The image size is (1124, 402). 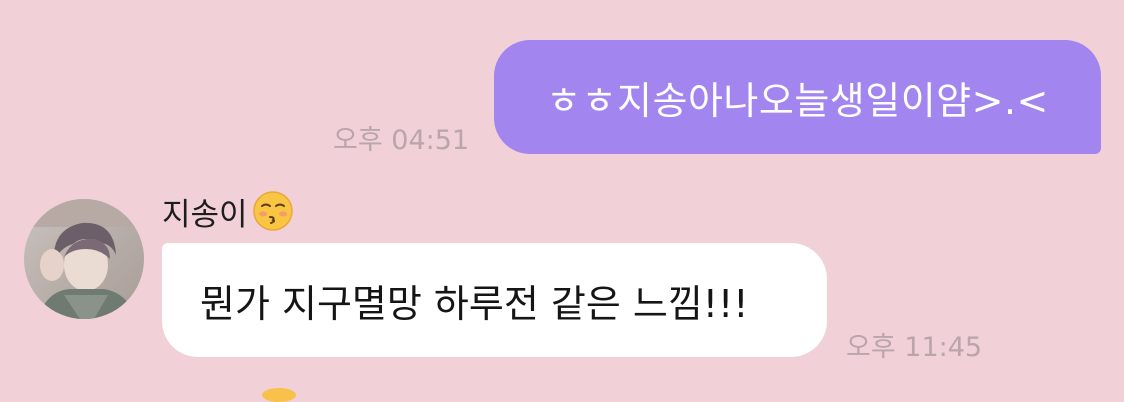 I want to click on sender-name: 지송이, so click(x=205, y=214).